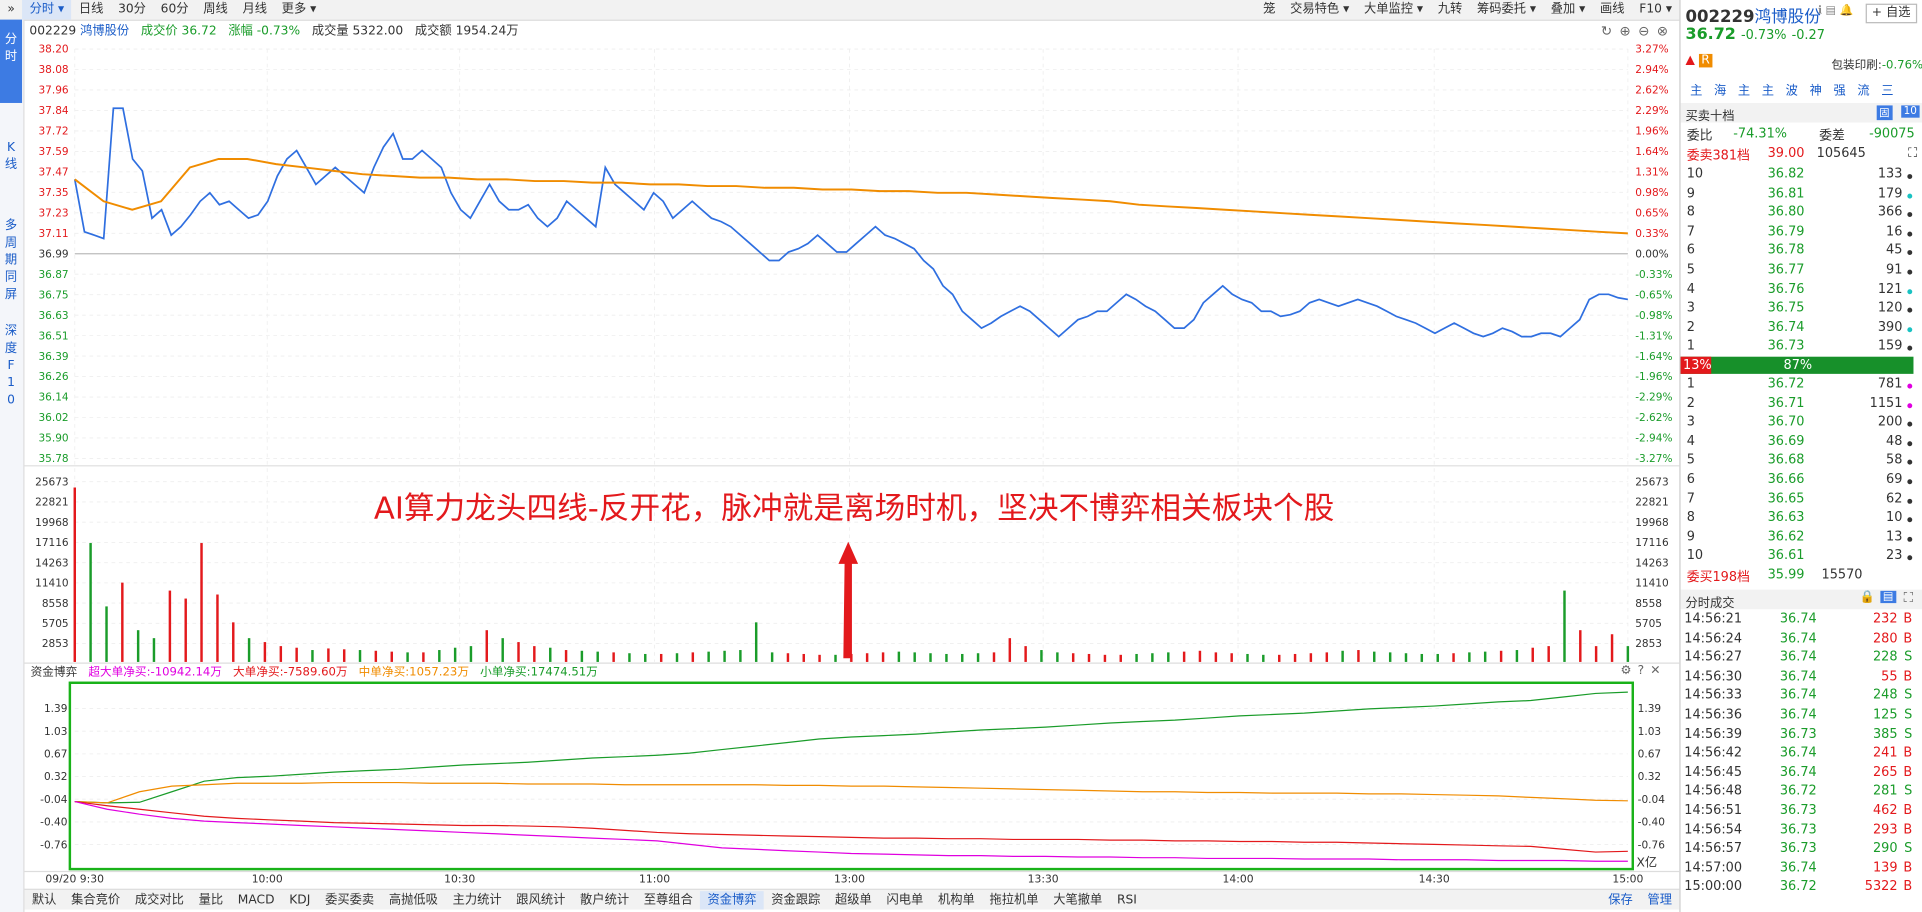  What do you see at coordinates (1629, 670) in the screenshot?
I see `gear-icon: ⚙` at bounding box center [1629, 670].